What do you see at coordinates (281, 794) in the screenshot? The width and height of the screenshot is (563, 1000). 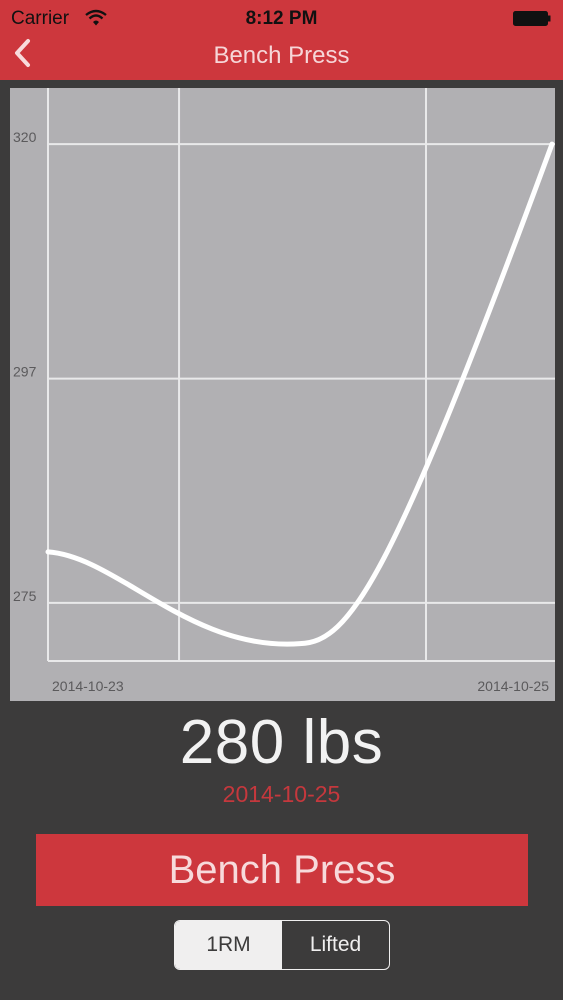 I see `selected-date-label: 2014-10-25` at bounding box center [281, 794].